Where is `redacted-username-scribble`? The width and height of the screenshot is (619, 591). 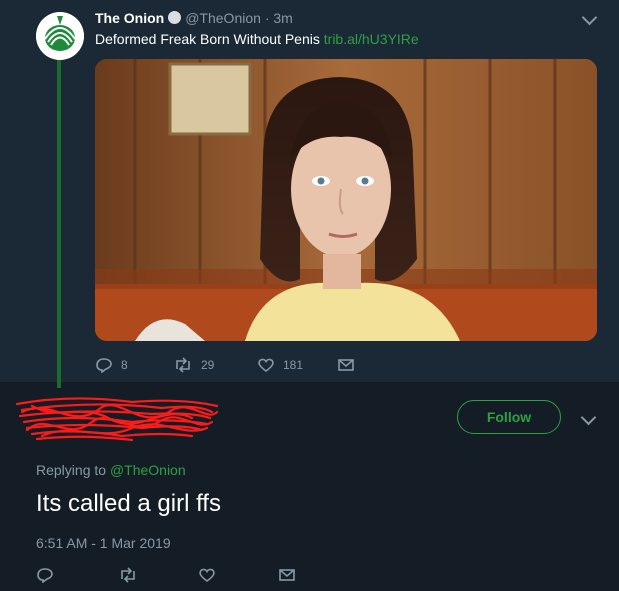 redacted-username-scribble is located at coordinates (117, 418).